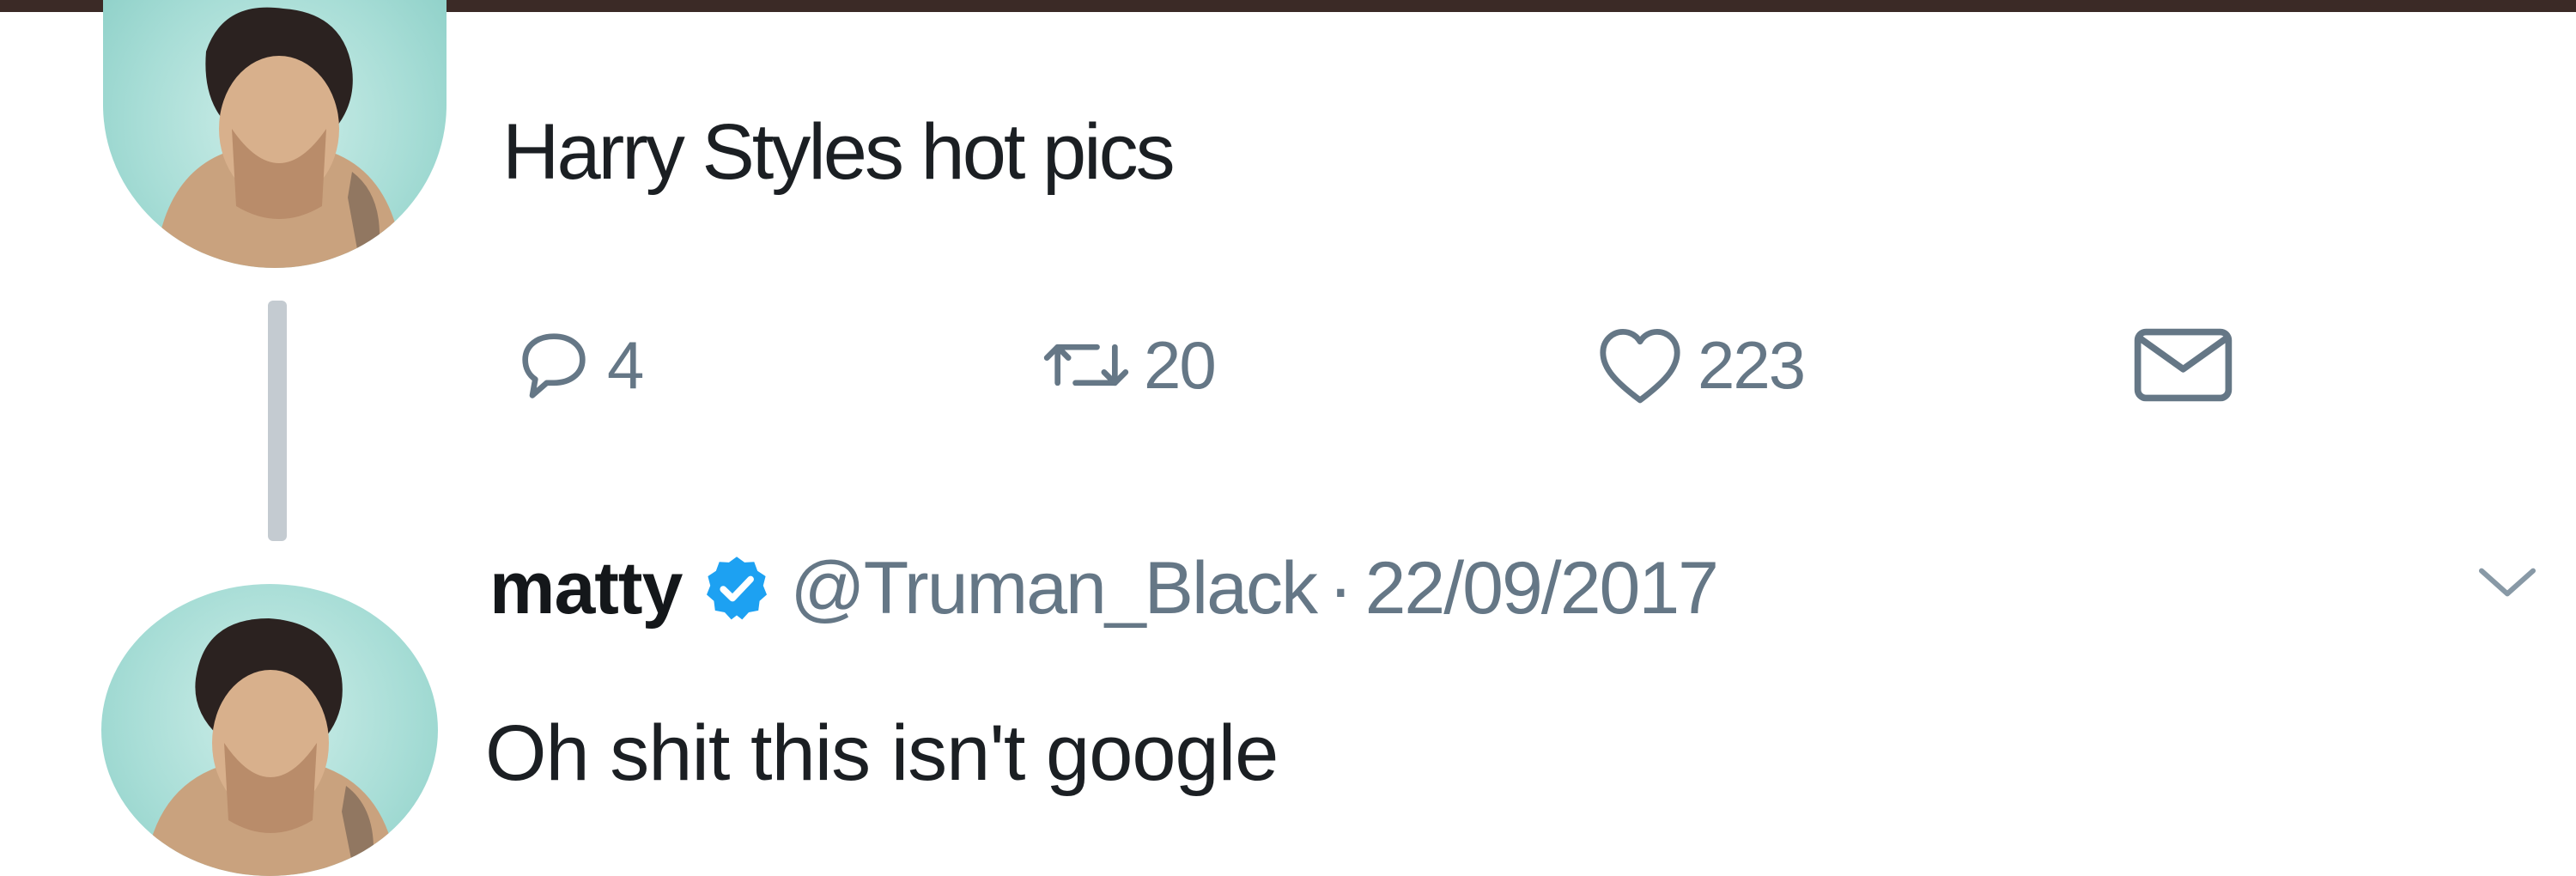 This screenshot has height=876, width=2576. Describe the element at coordinates (271, 747) in the screenshot. I see `reply-avatar-image` at that location.